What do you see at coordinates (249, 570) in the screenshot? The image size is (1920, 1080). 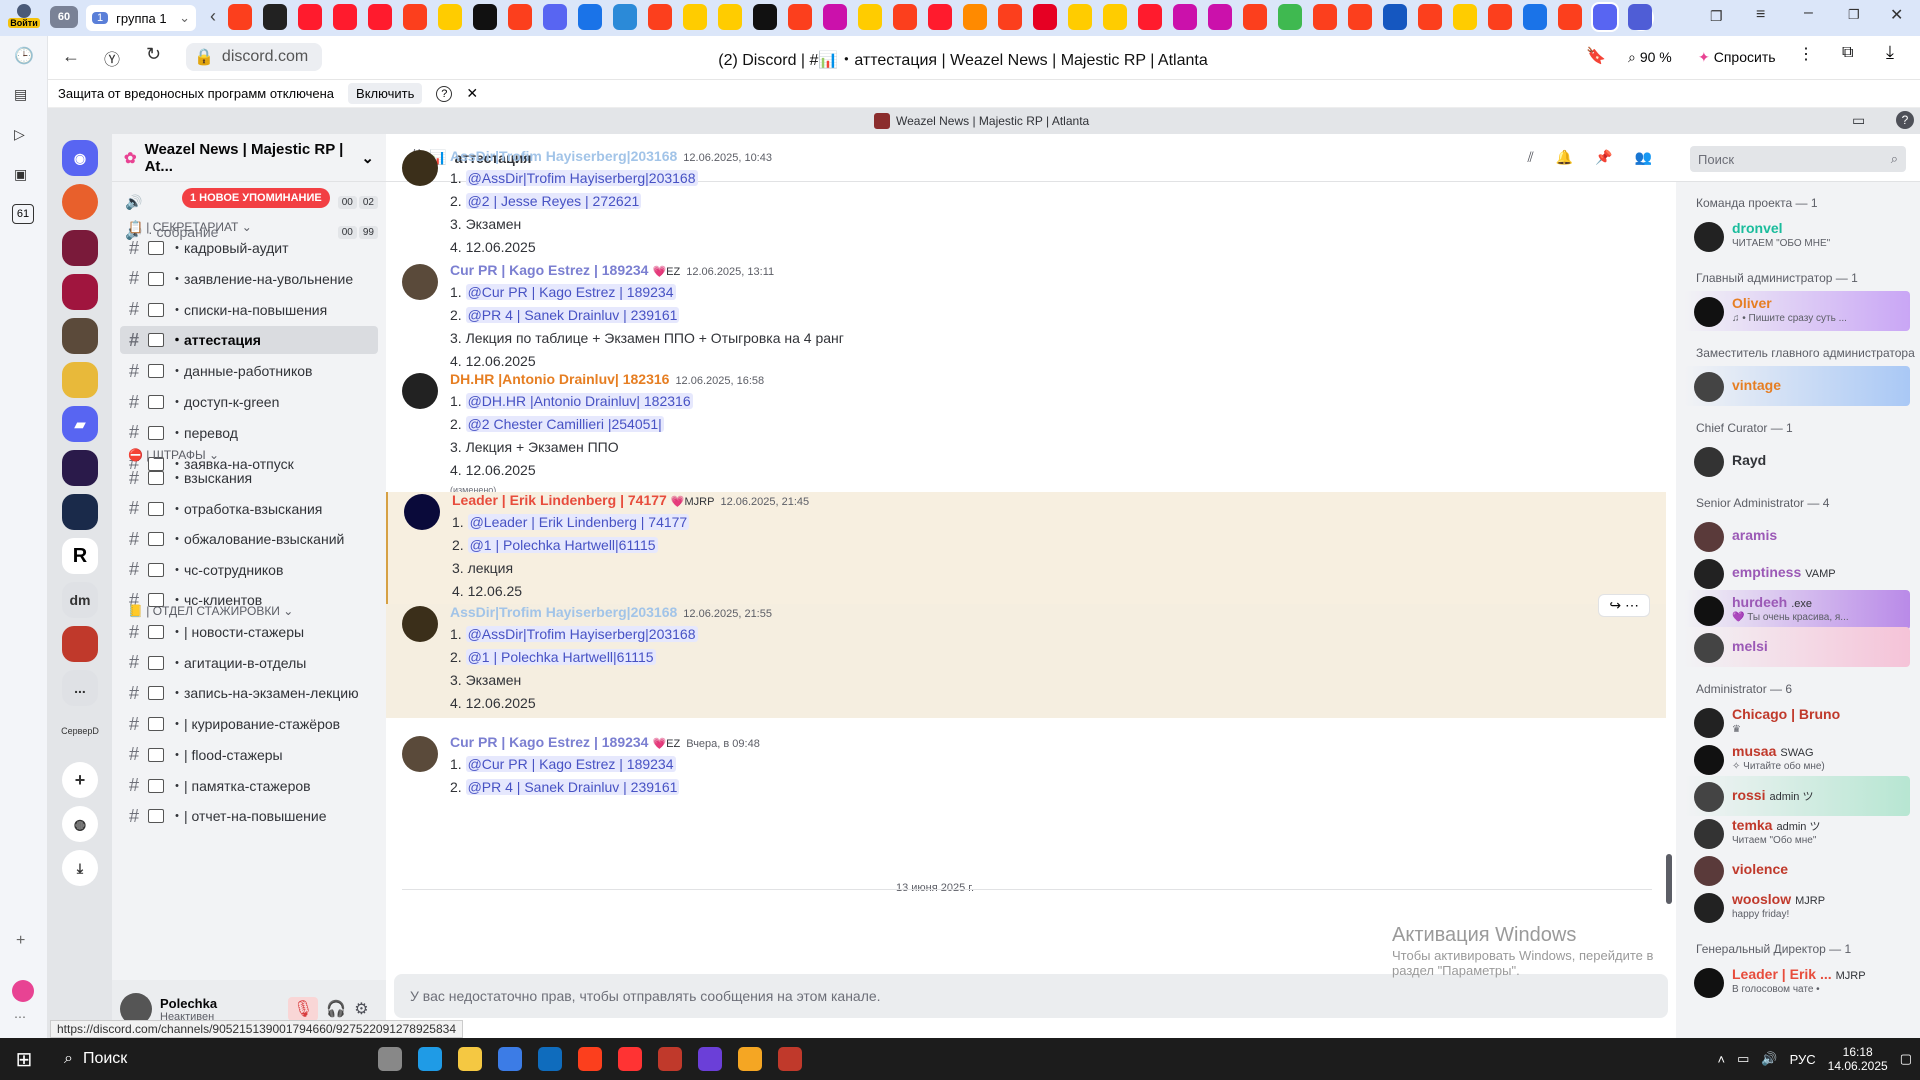 I see `channel-item: # ・чс-сотрудников` at bounding box center [249, 570].